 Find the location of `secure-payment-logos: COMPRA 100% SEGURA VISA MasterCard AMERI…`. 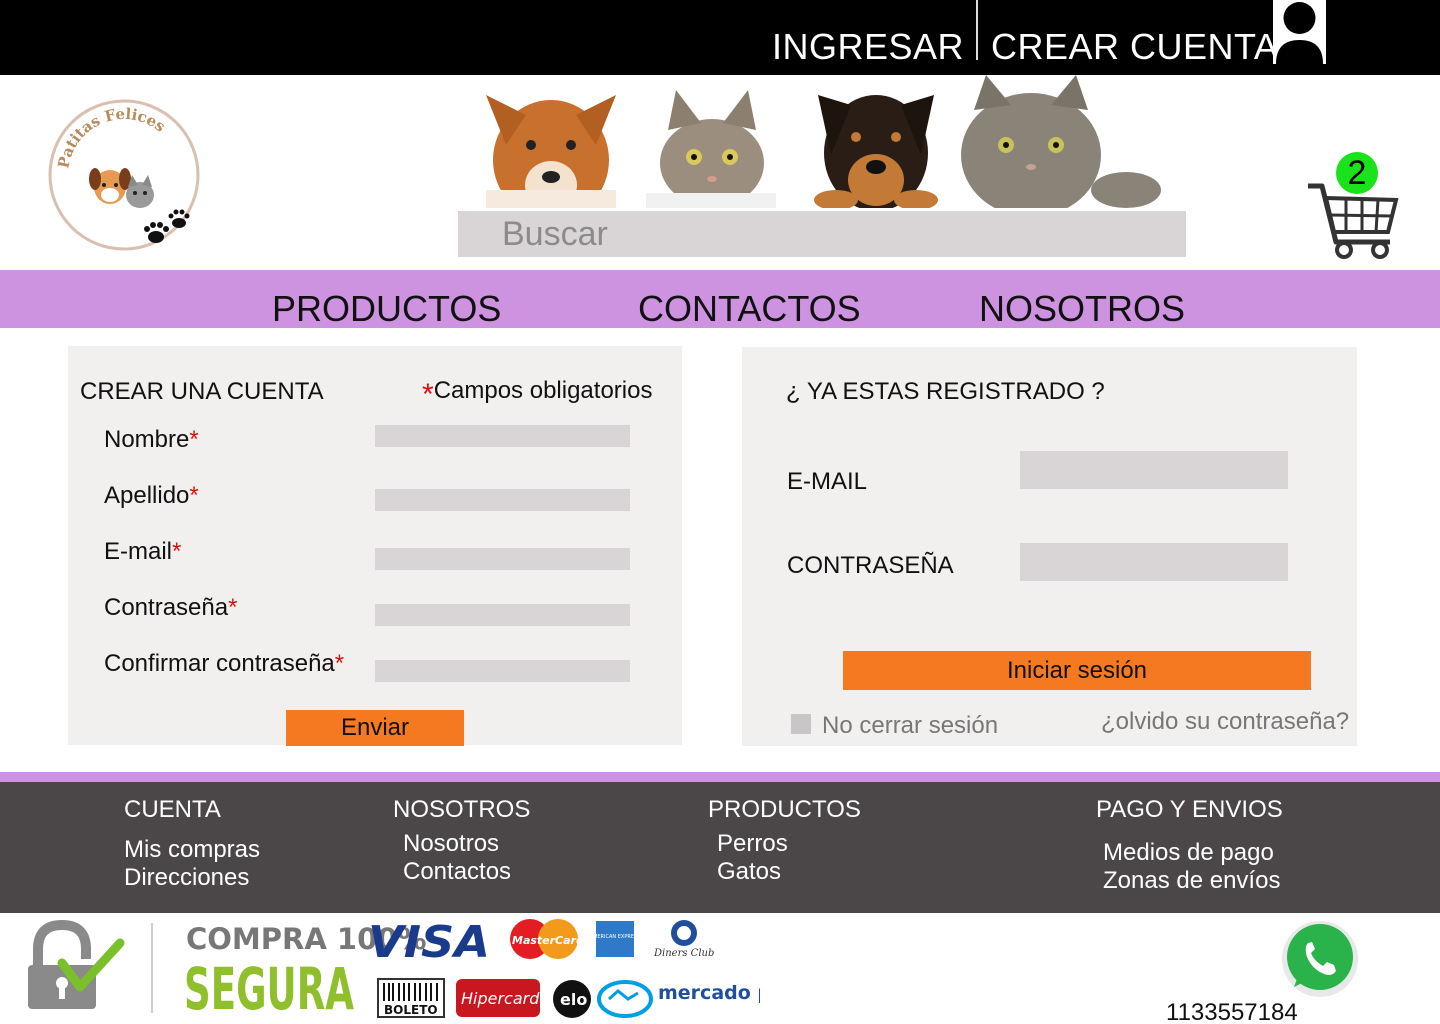

secure-payment-logos: COMPRA 100% SEGURA VISA MasterCard AMERI… is located at coordinates (394, 970).